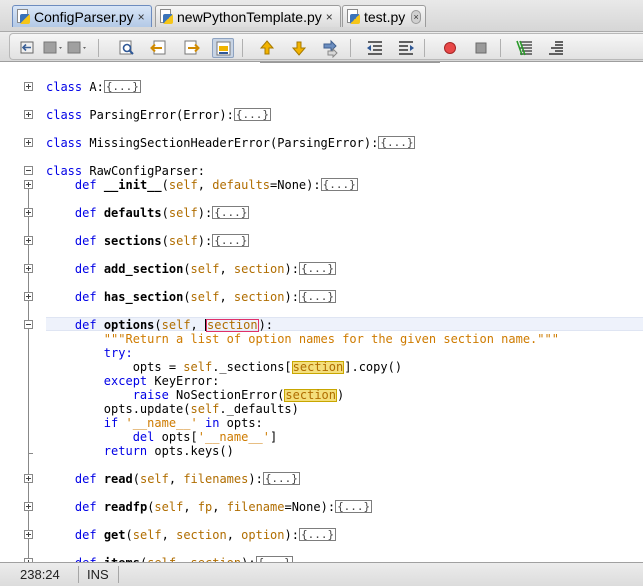  Describe the element at coordinates (159, 48) in the screenshot. I see `find-previous-icon` at that location.